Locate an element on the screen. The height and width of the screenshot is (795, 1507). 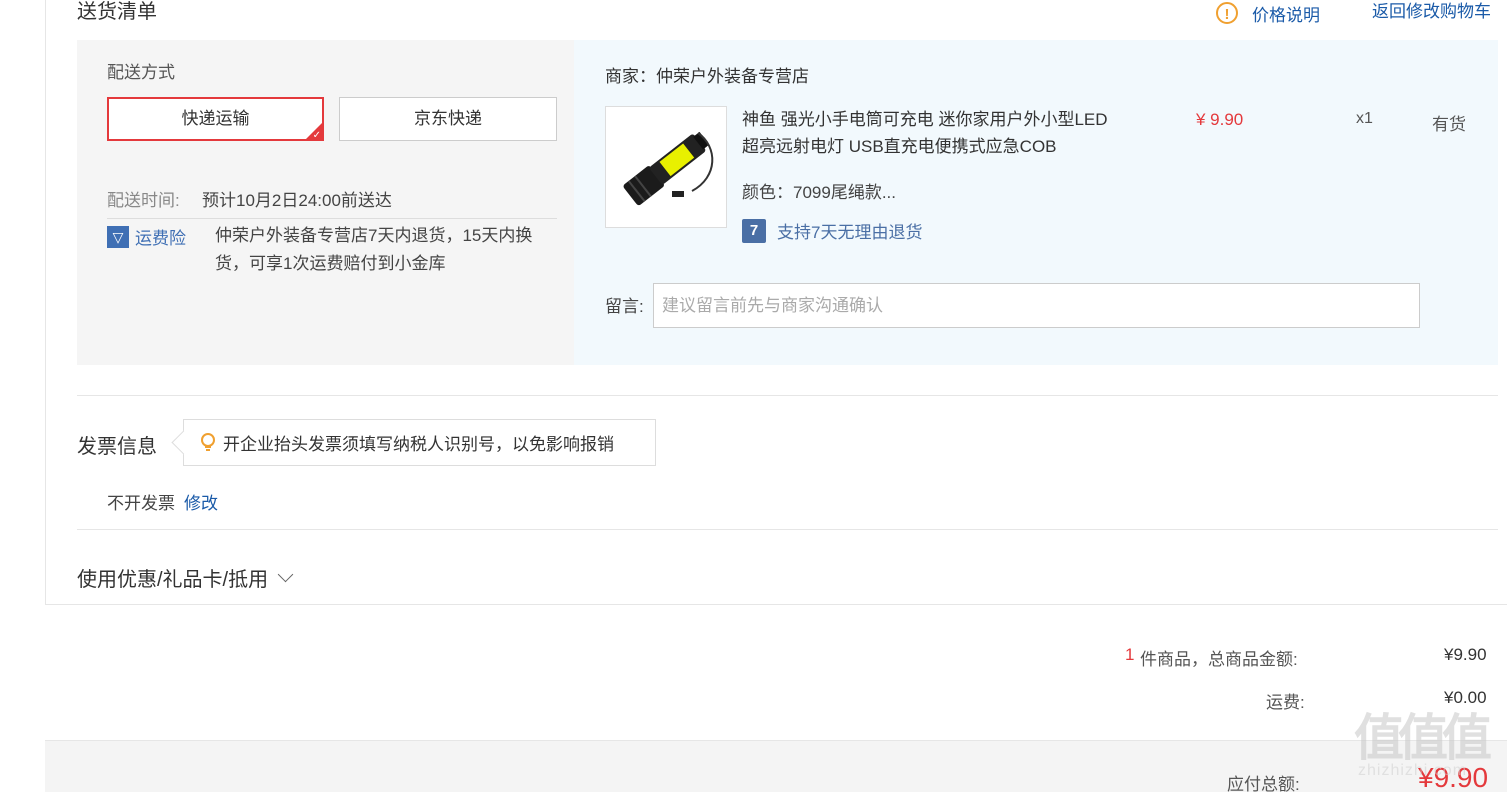
invoice-title: 发票信息 is located at coordinates (117, 447).